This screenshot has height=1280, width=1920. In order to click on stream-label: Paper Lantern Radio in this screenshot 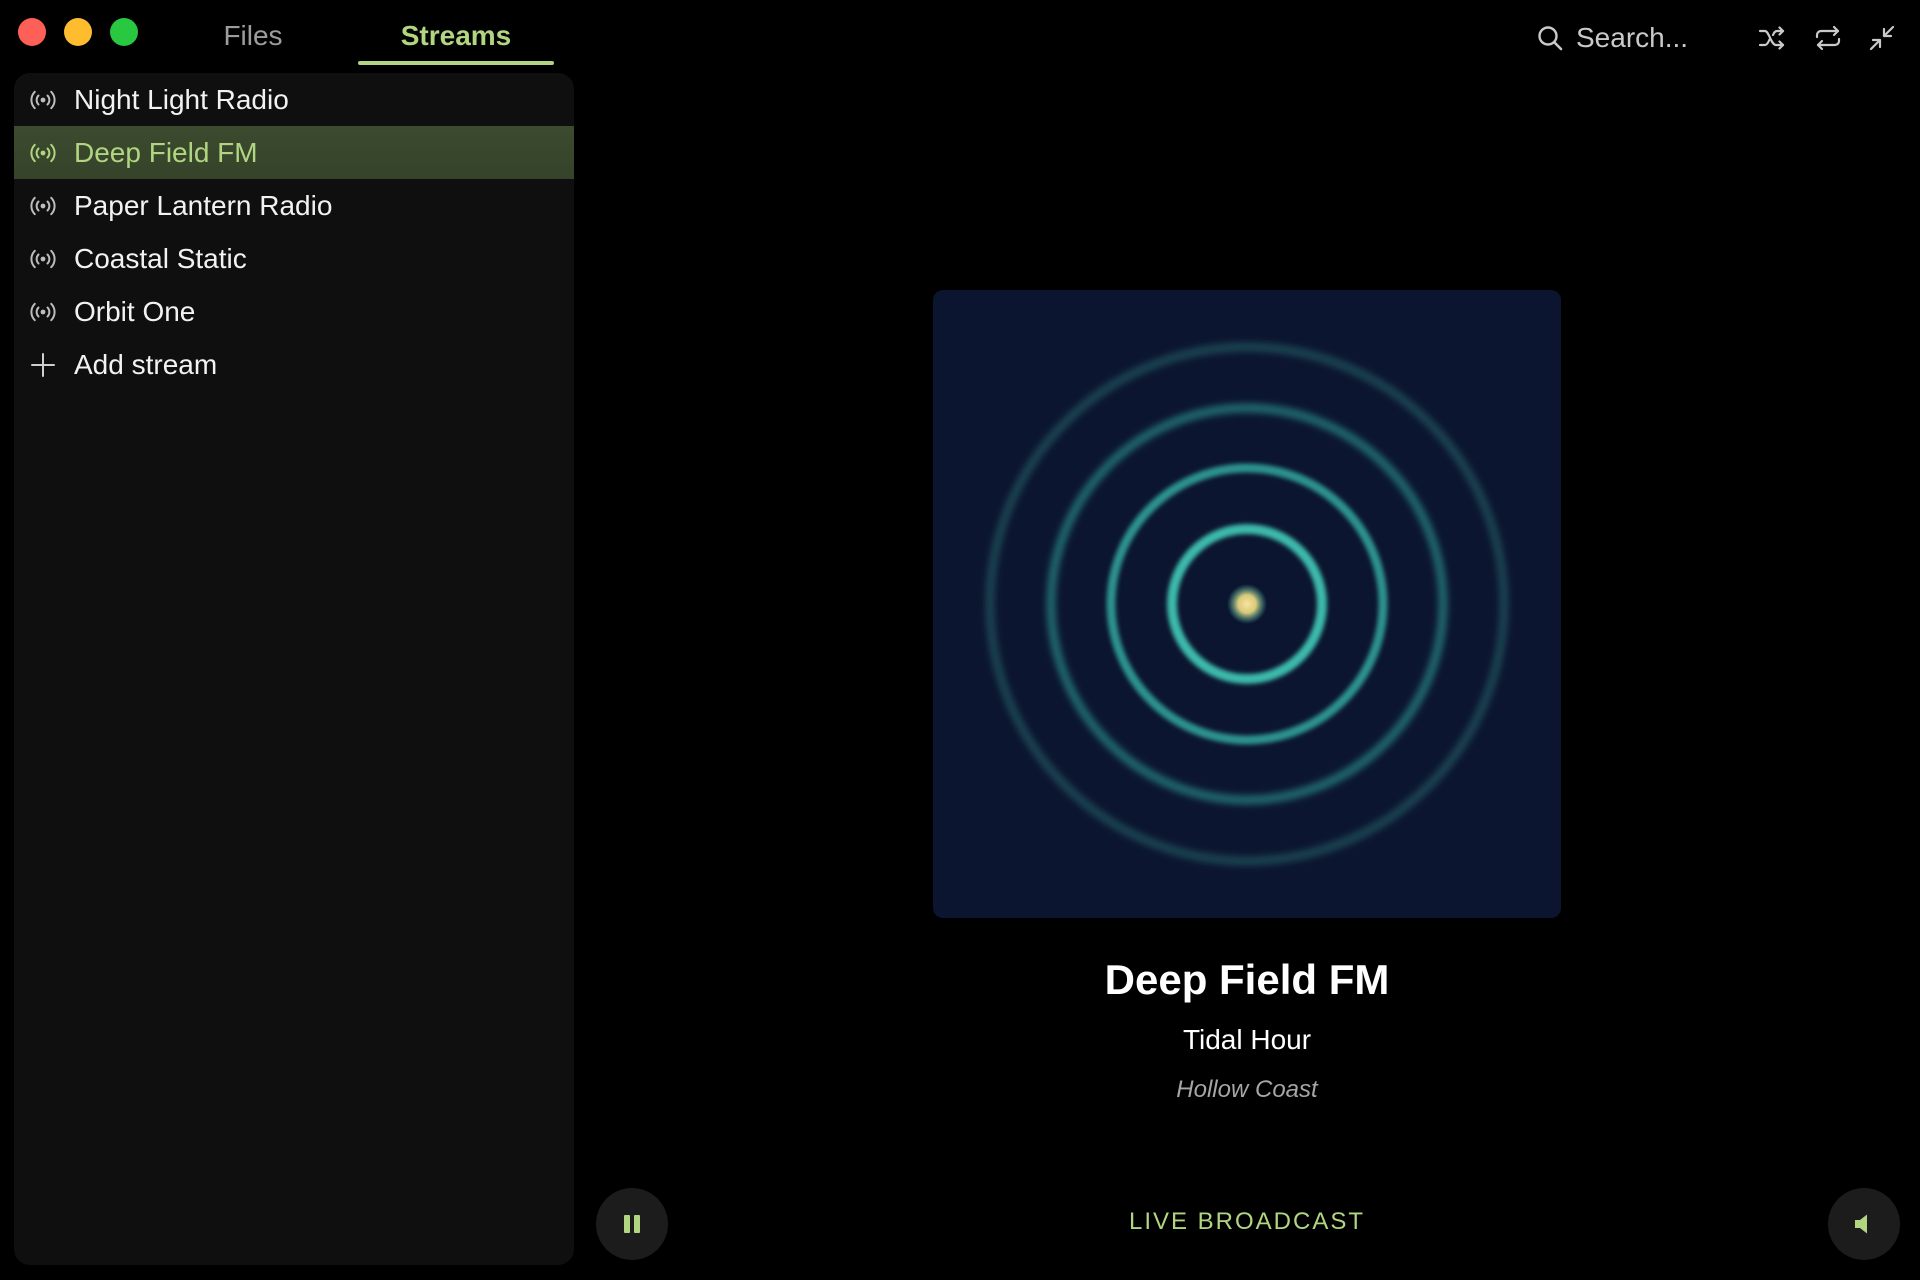, I will do `click(203, 205)`.